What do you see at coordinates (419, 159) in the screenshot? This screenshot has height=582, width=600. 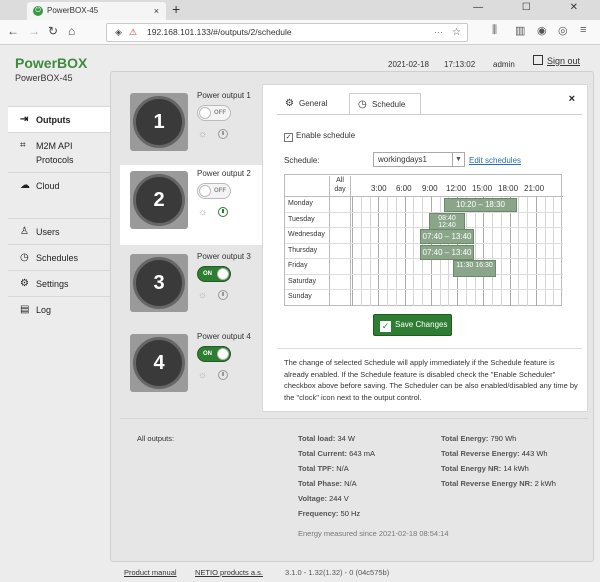 I see `schedule-select: workingdays1 ▼` at bounding box center [419, 159].